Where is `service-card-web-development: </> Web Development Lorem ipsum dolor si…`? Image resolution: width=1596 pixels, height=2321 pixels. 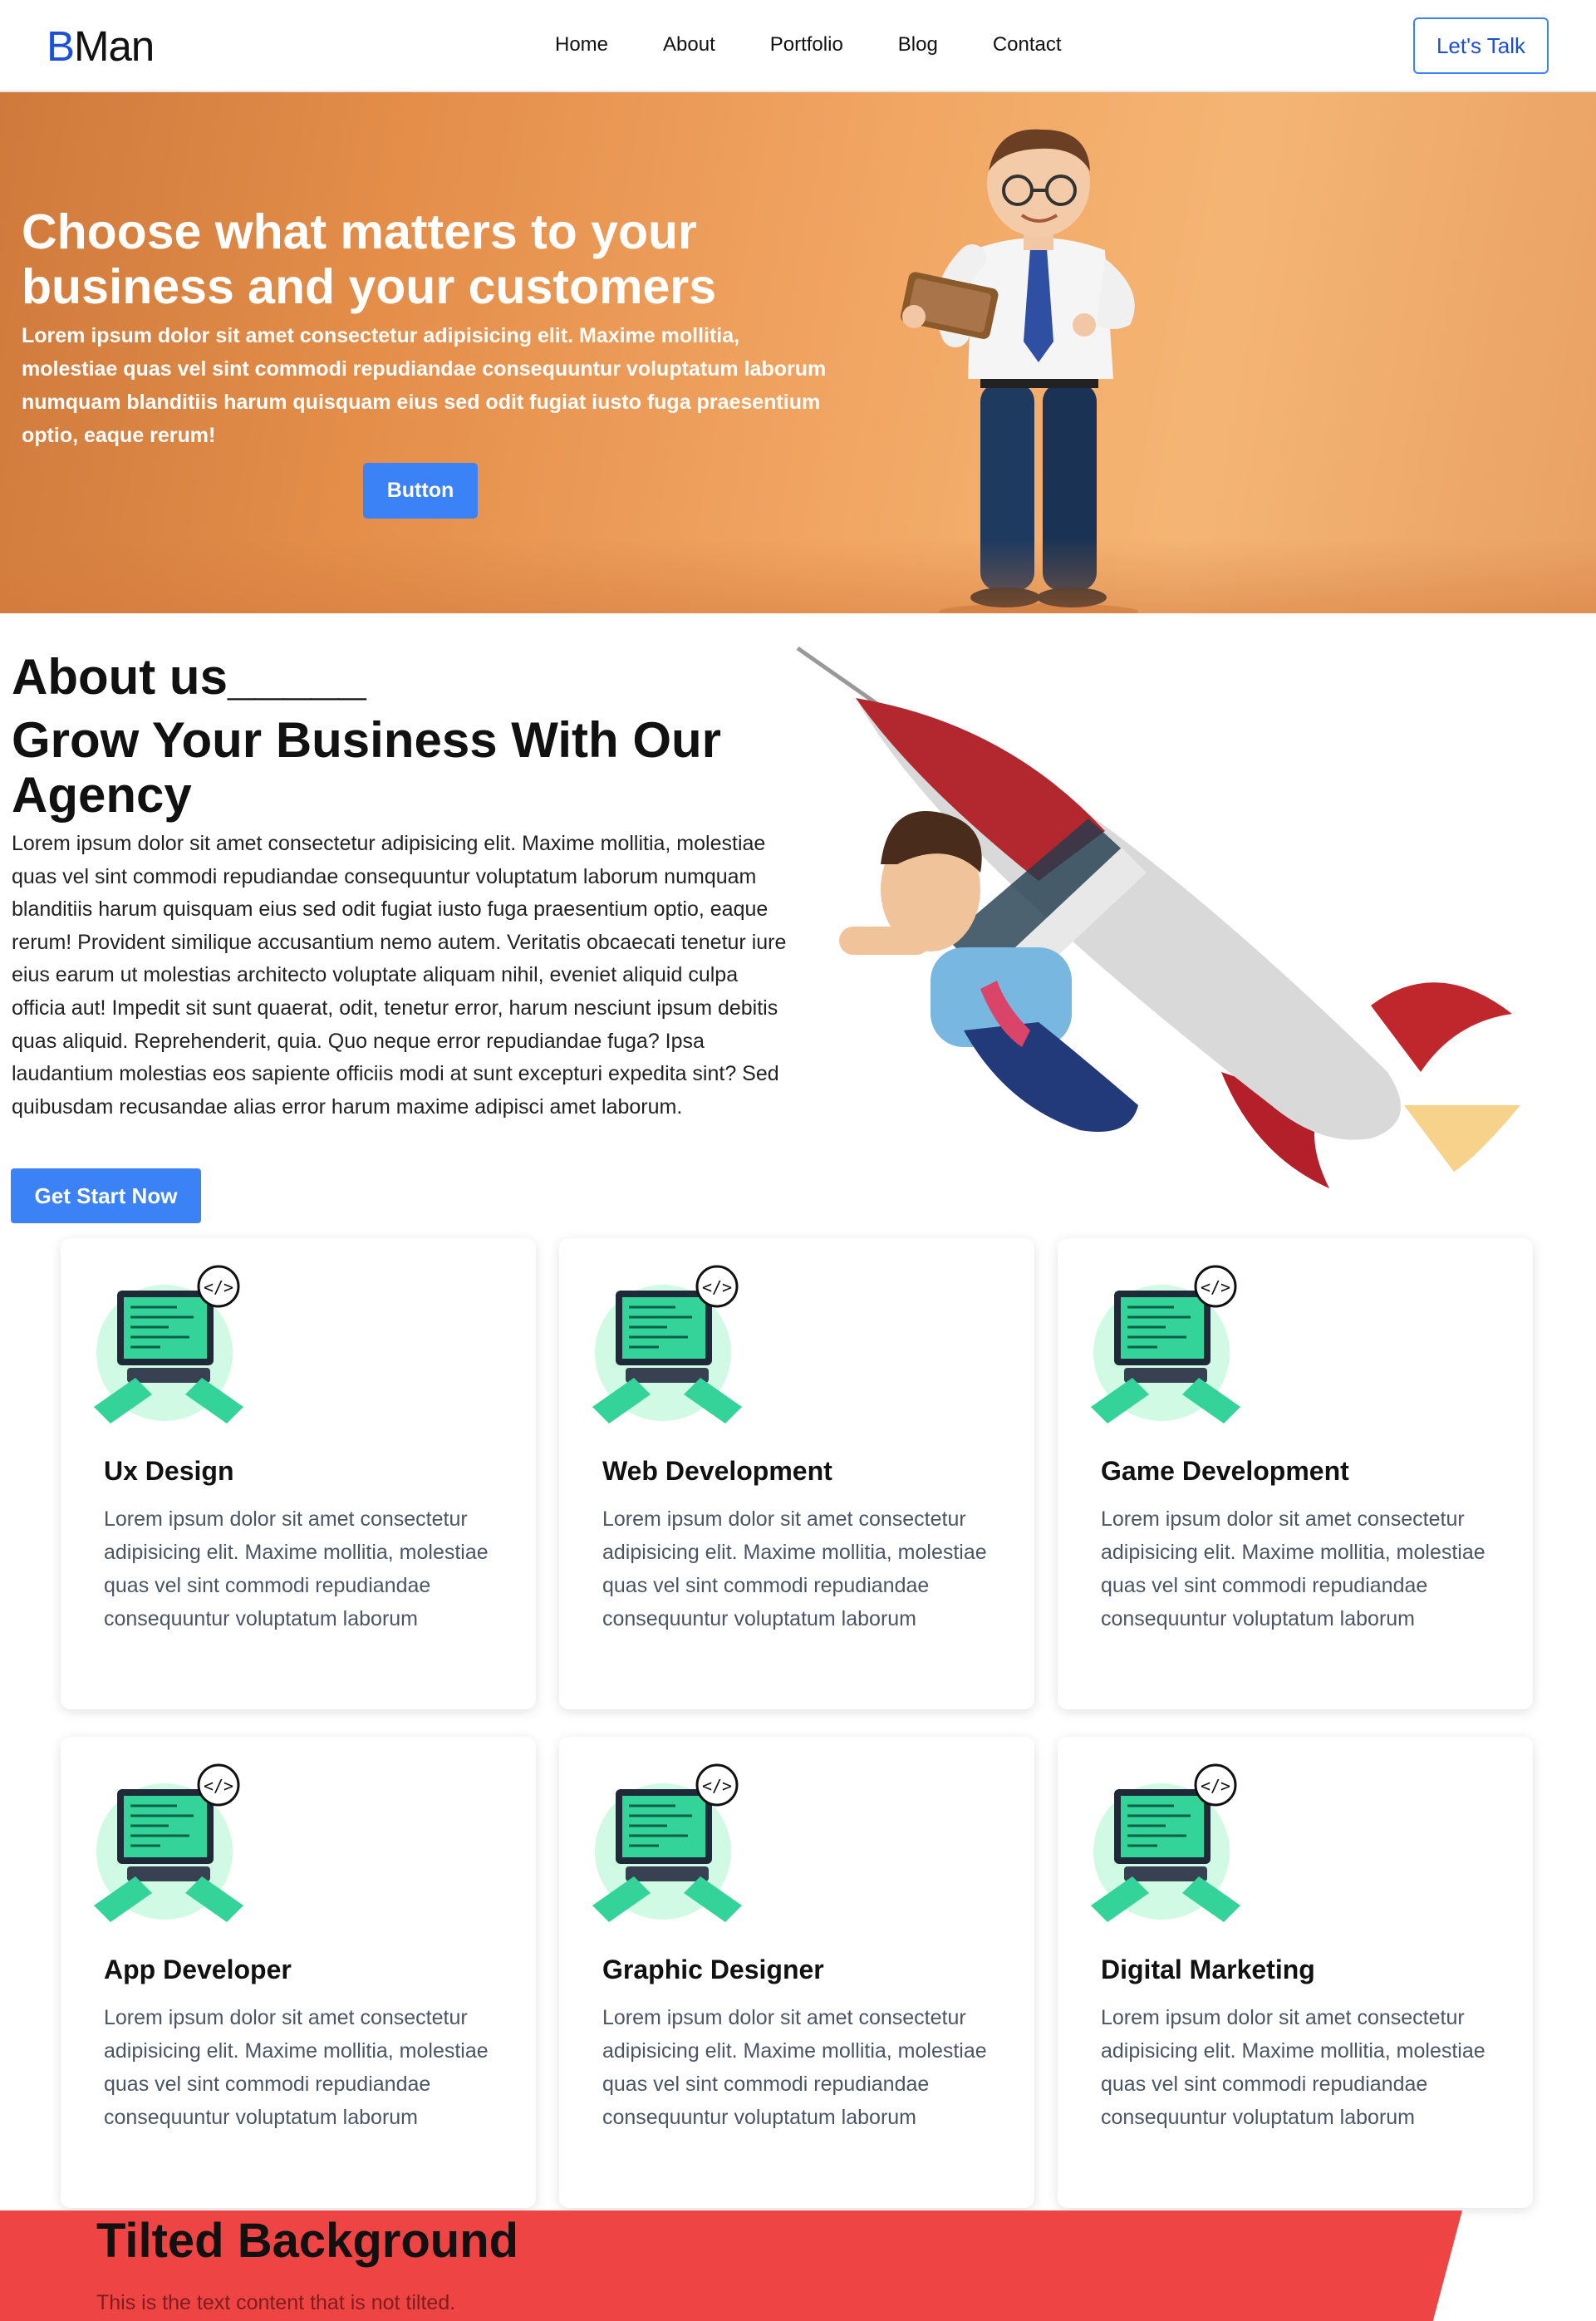
service-card-web-development: </> Web Development Lorem ipsum dolor si… is located at coordinates (796, 1473).